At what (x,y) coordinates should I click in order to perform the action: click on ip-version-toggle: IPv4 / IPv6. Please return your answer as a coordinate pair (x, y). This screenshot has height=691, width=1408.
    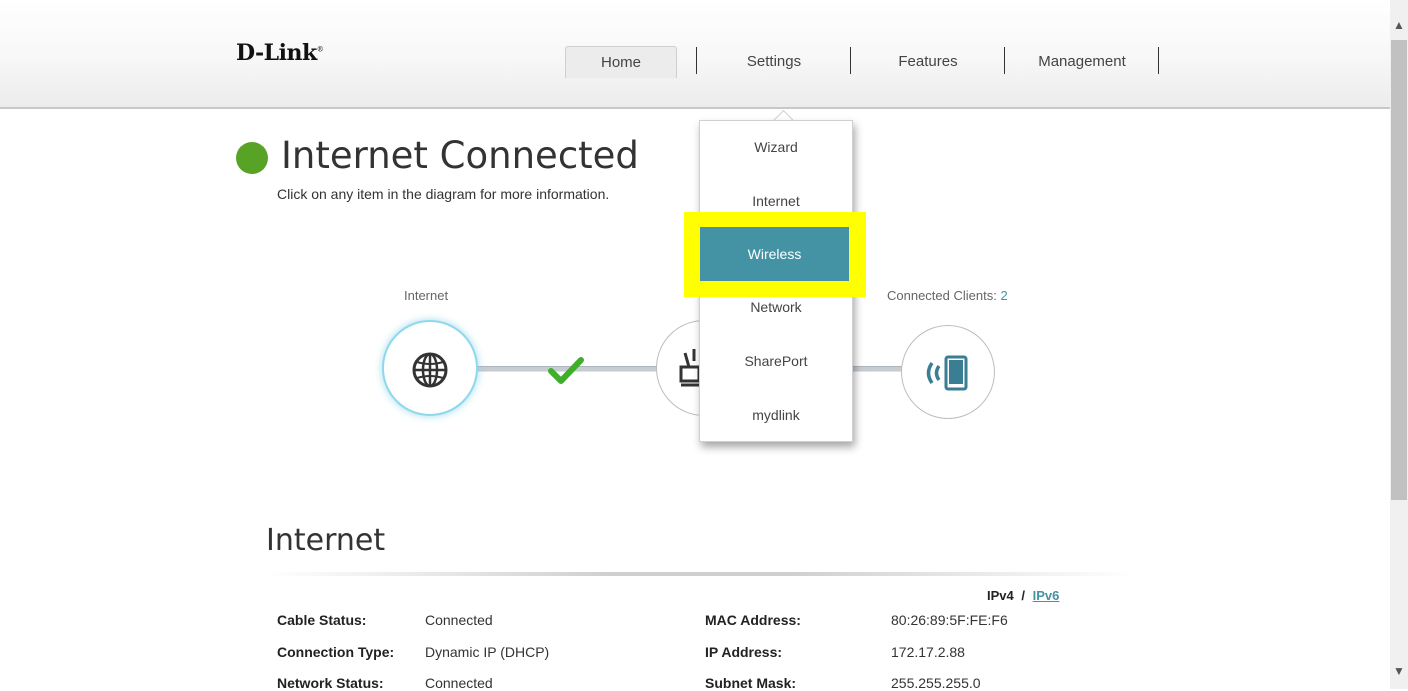
    Looking at the image, I should click on (1023, 595).